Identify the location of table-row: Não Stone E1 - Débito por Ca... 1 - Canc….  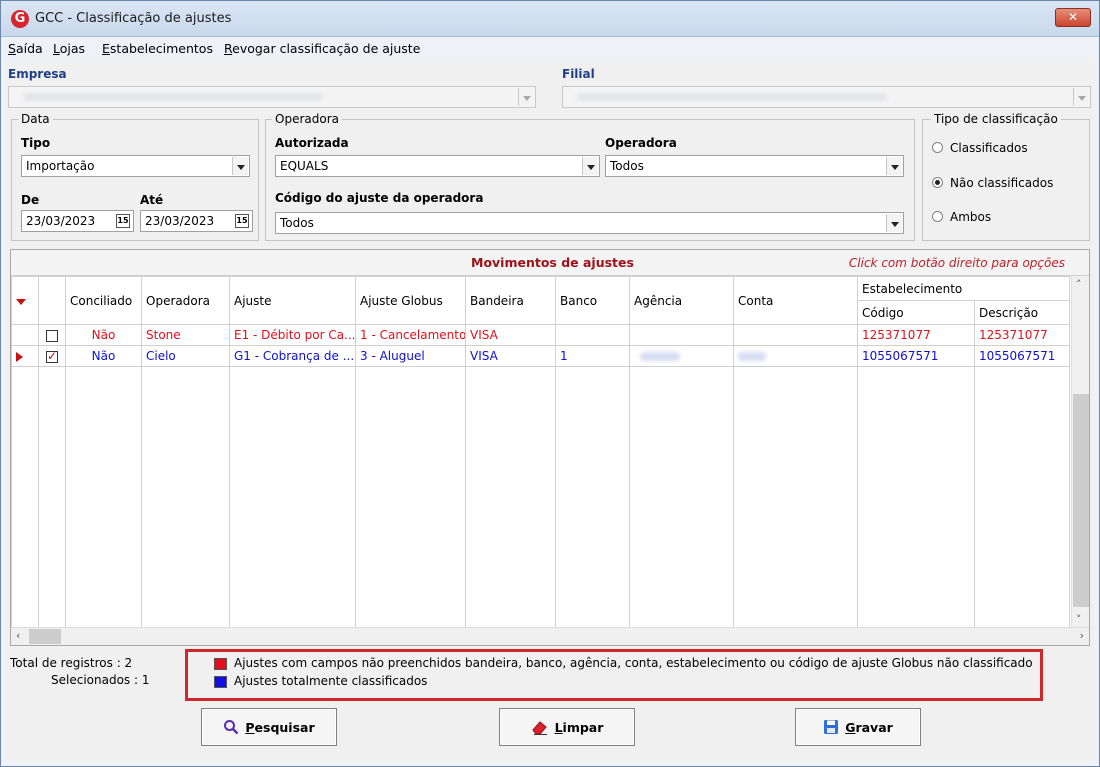
(541, 335).